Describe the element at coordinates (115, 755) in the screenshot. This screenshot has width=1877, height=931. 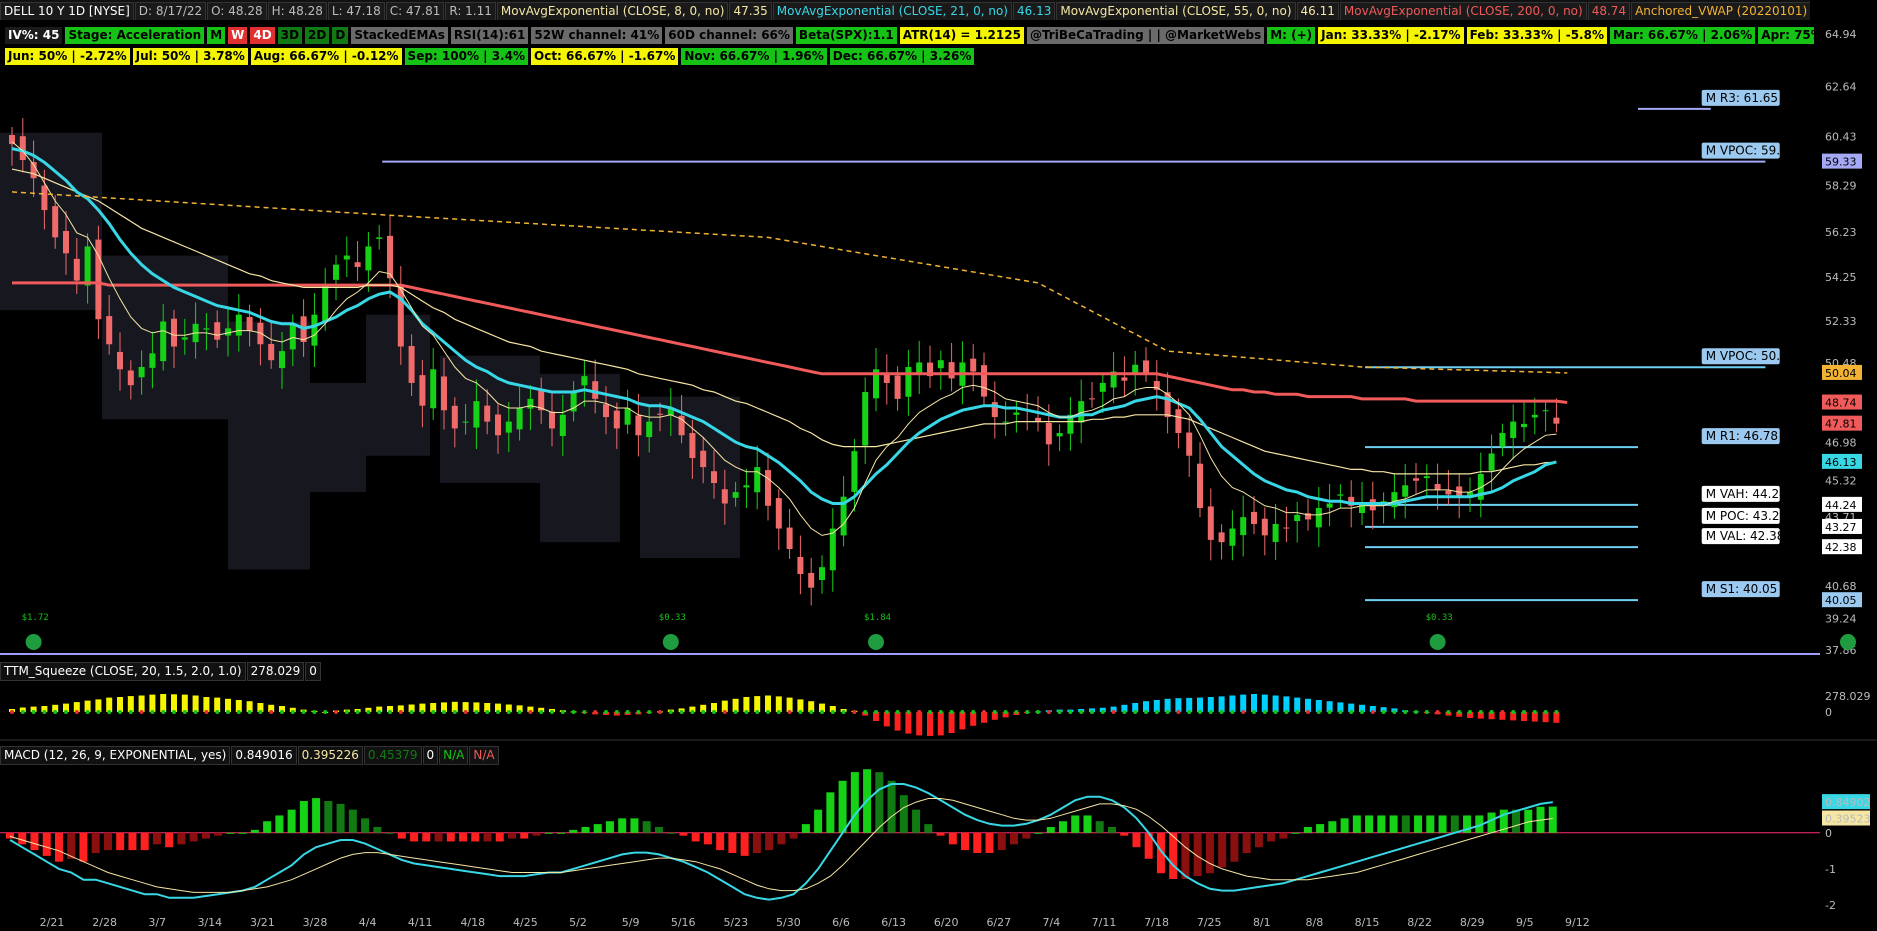
I see `macd-title: MACD (12, 26, 9, EXPONENTIAL, yes)` at that location.